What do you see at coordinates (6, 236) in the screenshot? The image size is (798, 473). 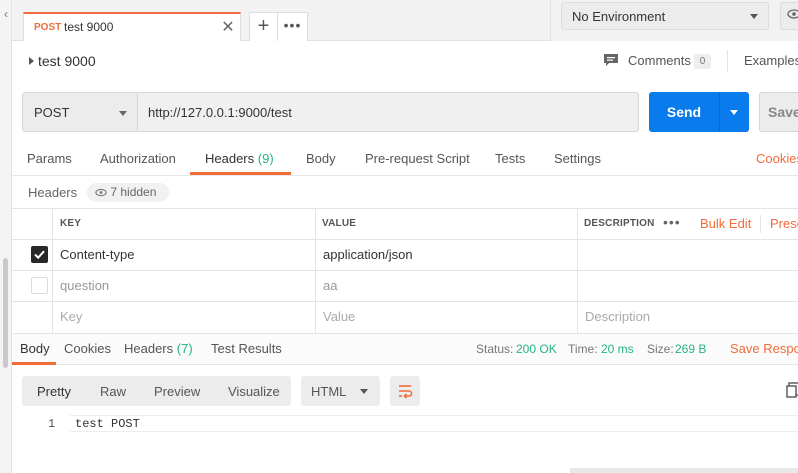 I see `left-sidebar-strip` at bounding box center [6, 236].